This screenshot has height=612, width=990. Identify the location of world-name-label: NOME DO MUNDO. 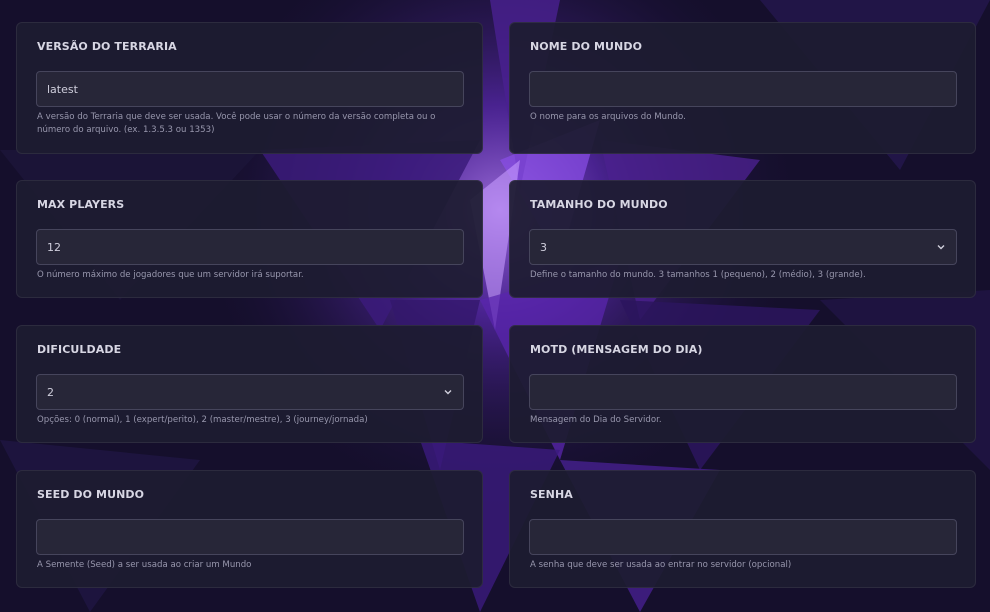
(586, 46).